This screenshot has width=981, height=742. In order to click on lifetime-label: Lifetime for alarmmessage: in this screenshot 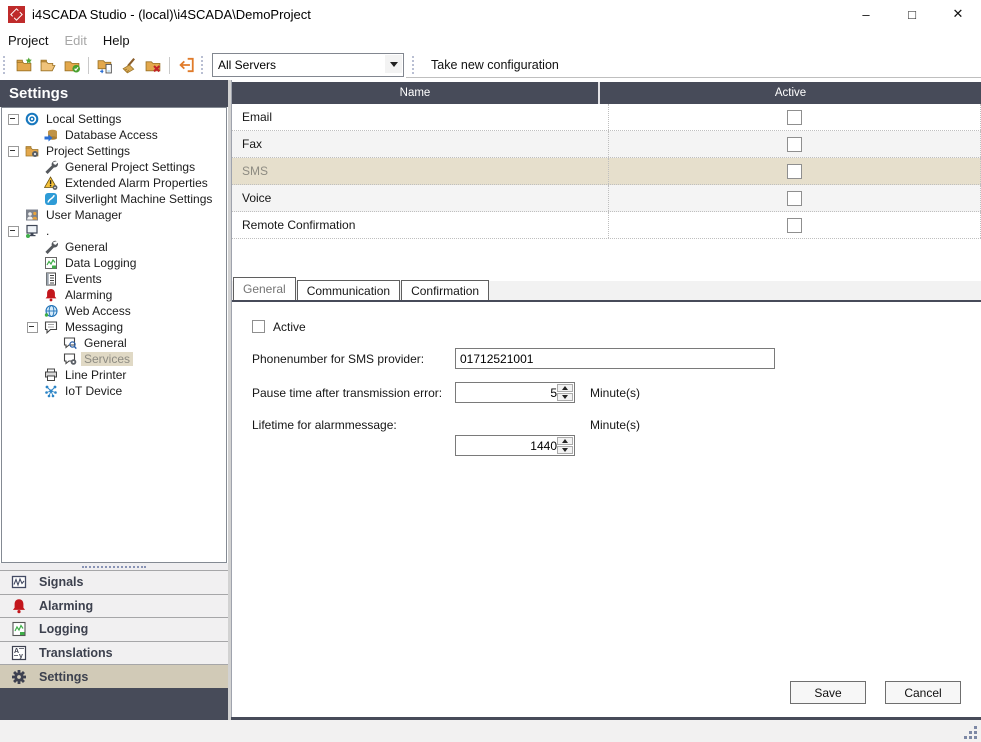, I will do `click(324, 424)`.